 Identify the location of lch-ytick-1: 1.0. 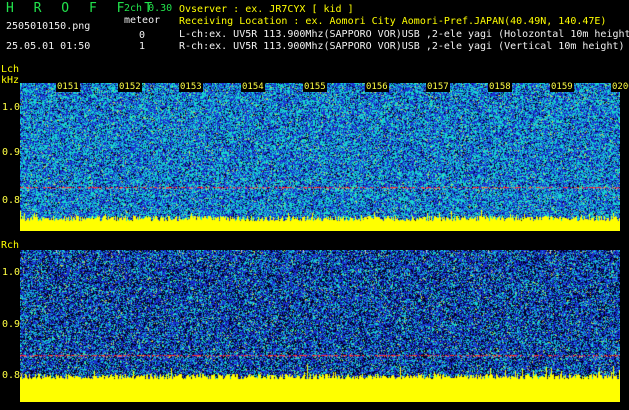
(11, 107).